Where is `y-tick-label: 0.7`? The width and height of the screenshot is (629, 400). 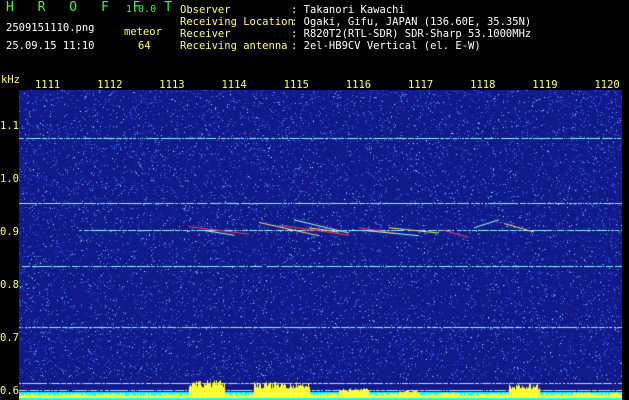 y-tick-label: 0.7 is located at coordinates (9, 338).